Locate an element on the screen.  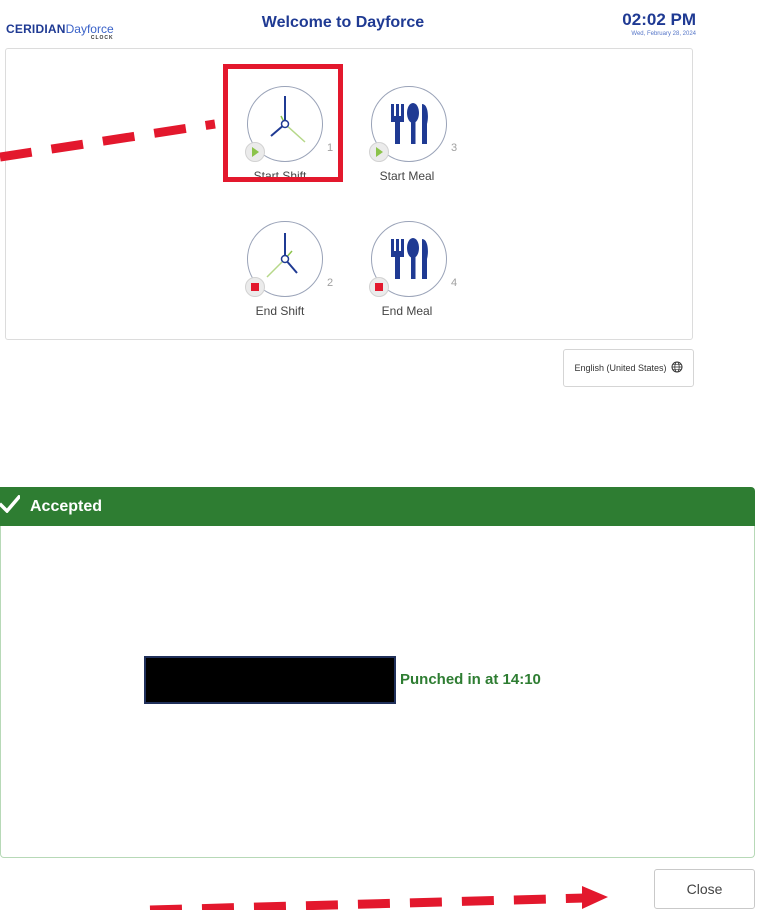
language-selector: English (United States) is located at coordinates (628, 368).